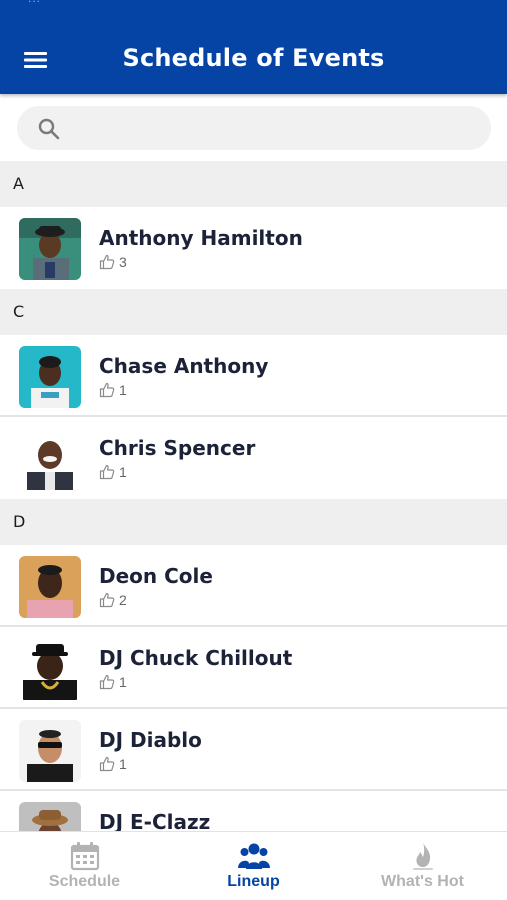  What do you see at coordinates (253, 811) in the screenshot?
I see `list-item: DJ E-Clazz` at bounding box center [253, 811].